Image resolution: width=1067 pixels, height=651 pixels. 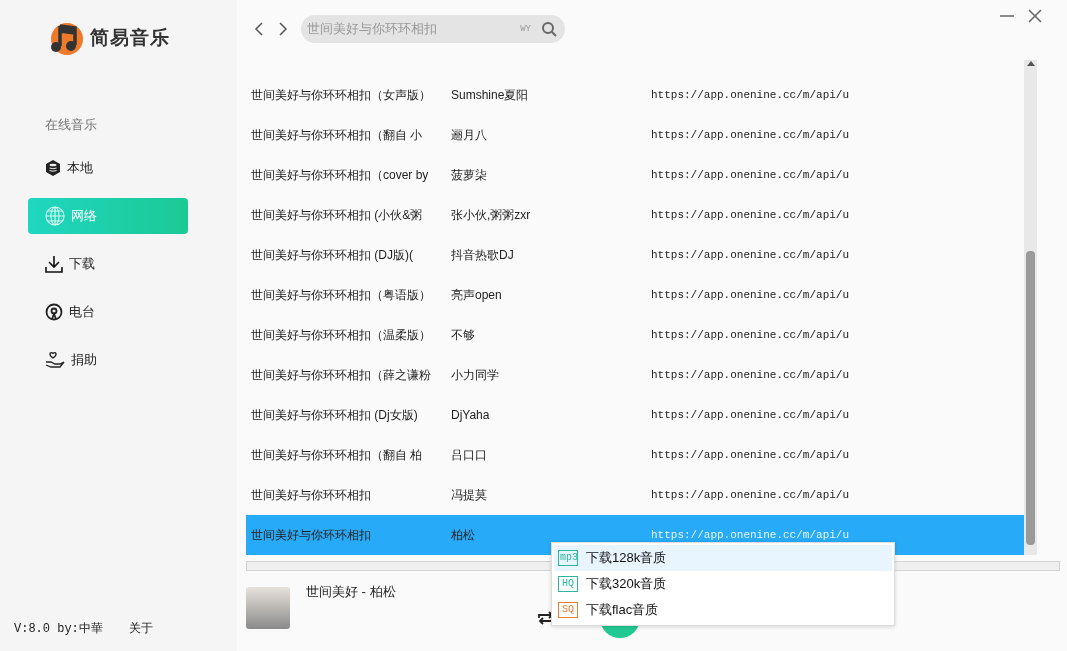 I want to click on song-title: 世间美好与你环环相扣 (DJ版)(, so click(x=332, y=255).